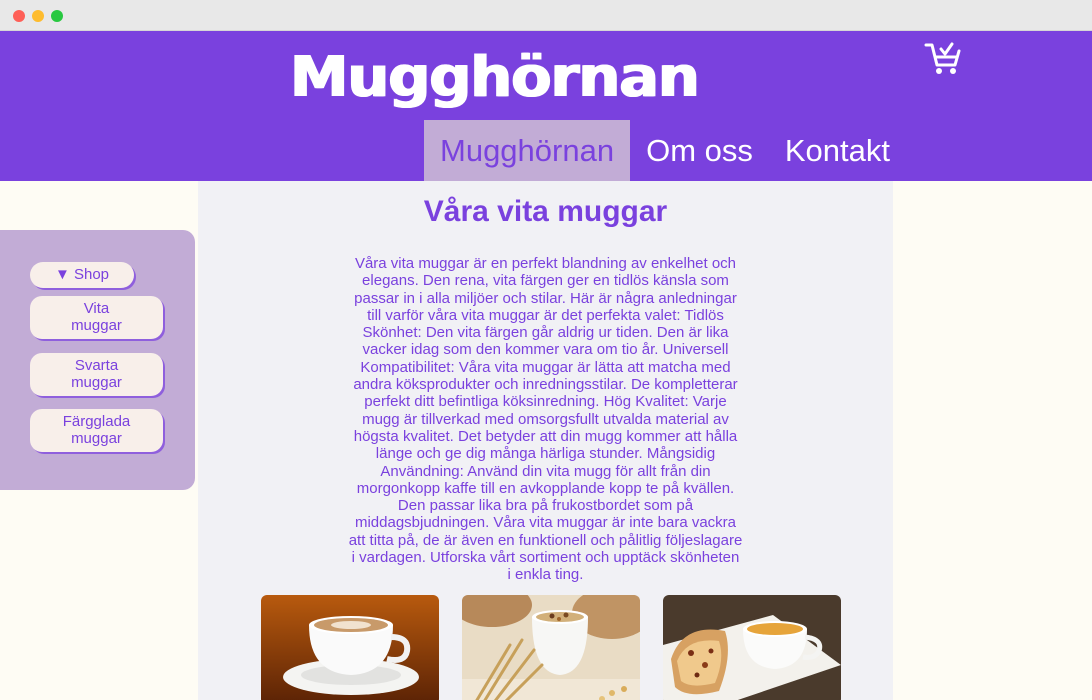 The image size is (1092, 700). I want to click on white-cereal-mug-with-wheat-image, so click(551, 647).